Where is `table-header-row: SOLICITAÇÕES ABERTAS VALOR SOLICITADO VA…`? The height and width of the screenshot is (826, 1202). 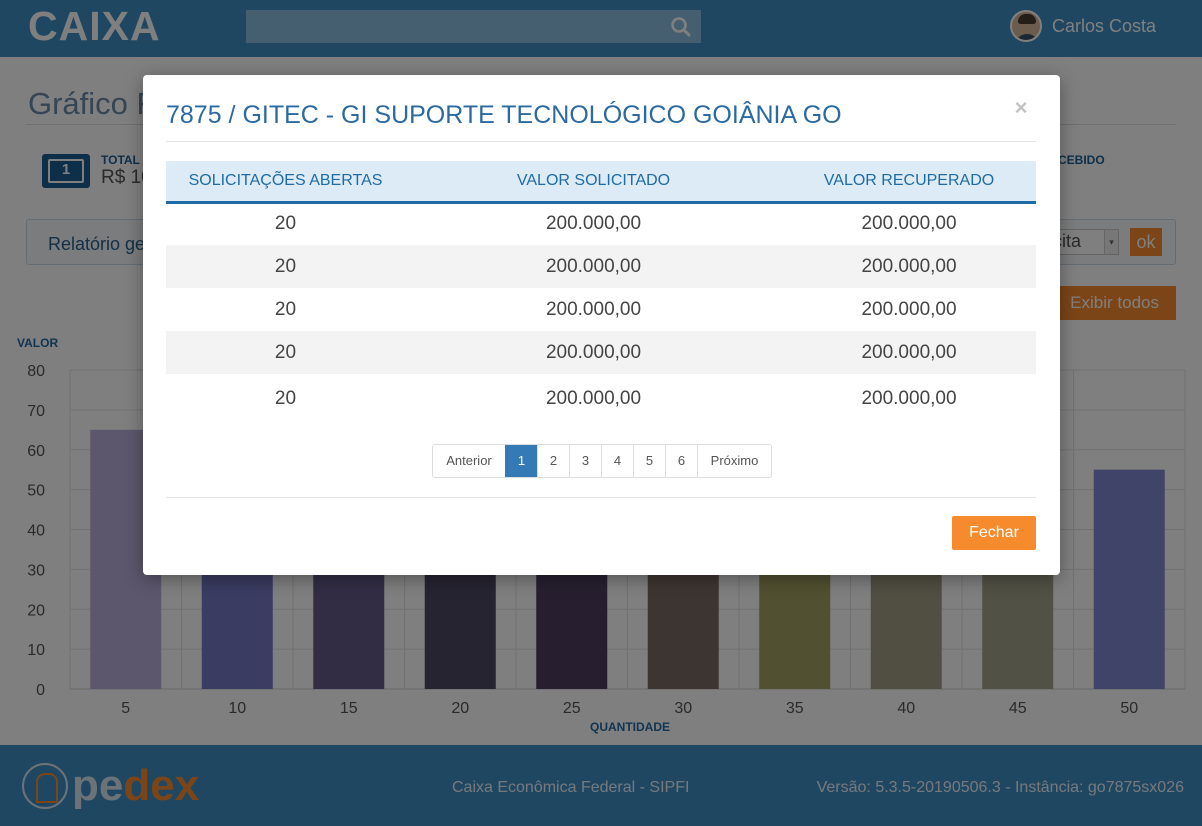 table-header-row: SOLICITAÇÕES ABERTAS VALOR SOLICITADO VA… is located at coordinates (601, 182).